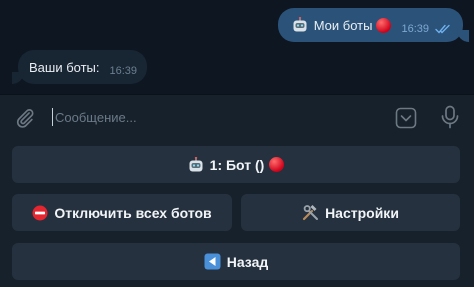 Image resolution: width=474 pixels, height=287 pixels. Describe the element at coordinates (133, 212) in the screenshot. I see `disable-all-bots-label: Отключить всех ботов` at that location.